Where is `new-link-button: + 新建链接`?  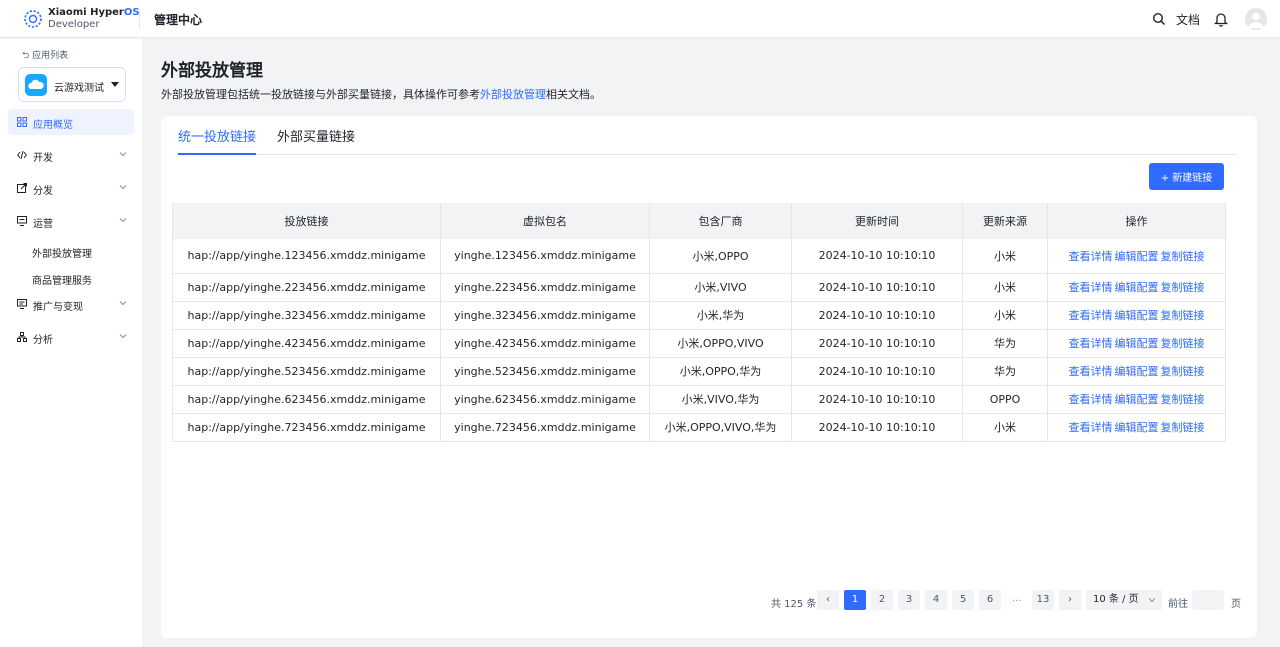
new-link-button: + 新建链接 is located at coordinates (1186, 176).